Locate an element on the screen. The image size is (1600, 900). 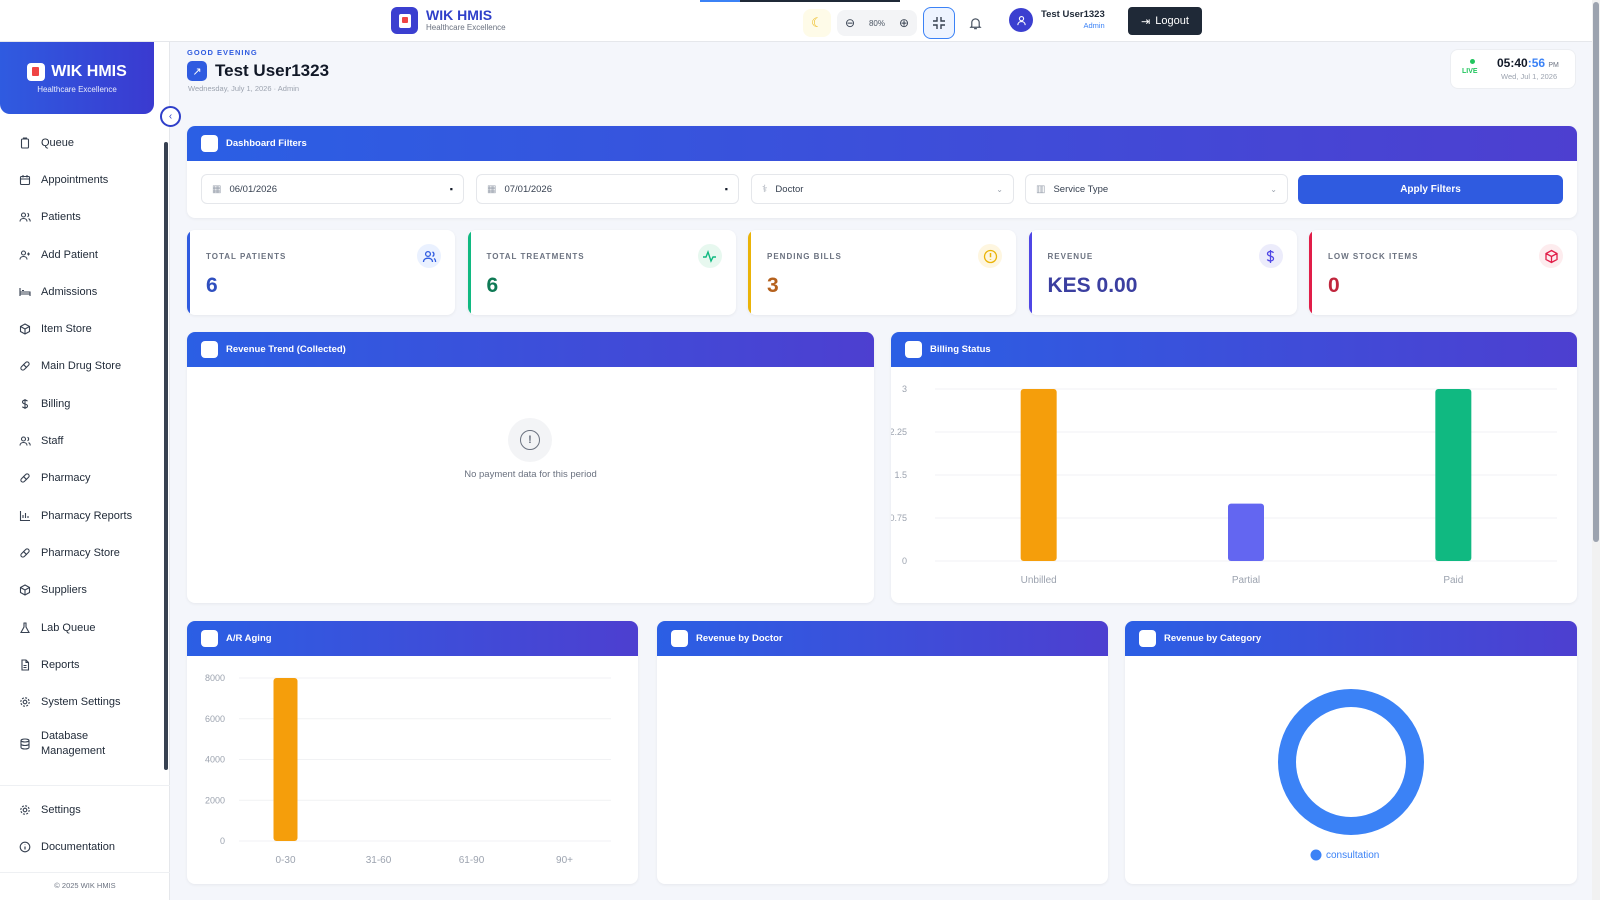
sidebar-item-label: Pharmacy is located at coordinates (66, 478).